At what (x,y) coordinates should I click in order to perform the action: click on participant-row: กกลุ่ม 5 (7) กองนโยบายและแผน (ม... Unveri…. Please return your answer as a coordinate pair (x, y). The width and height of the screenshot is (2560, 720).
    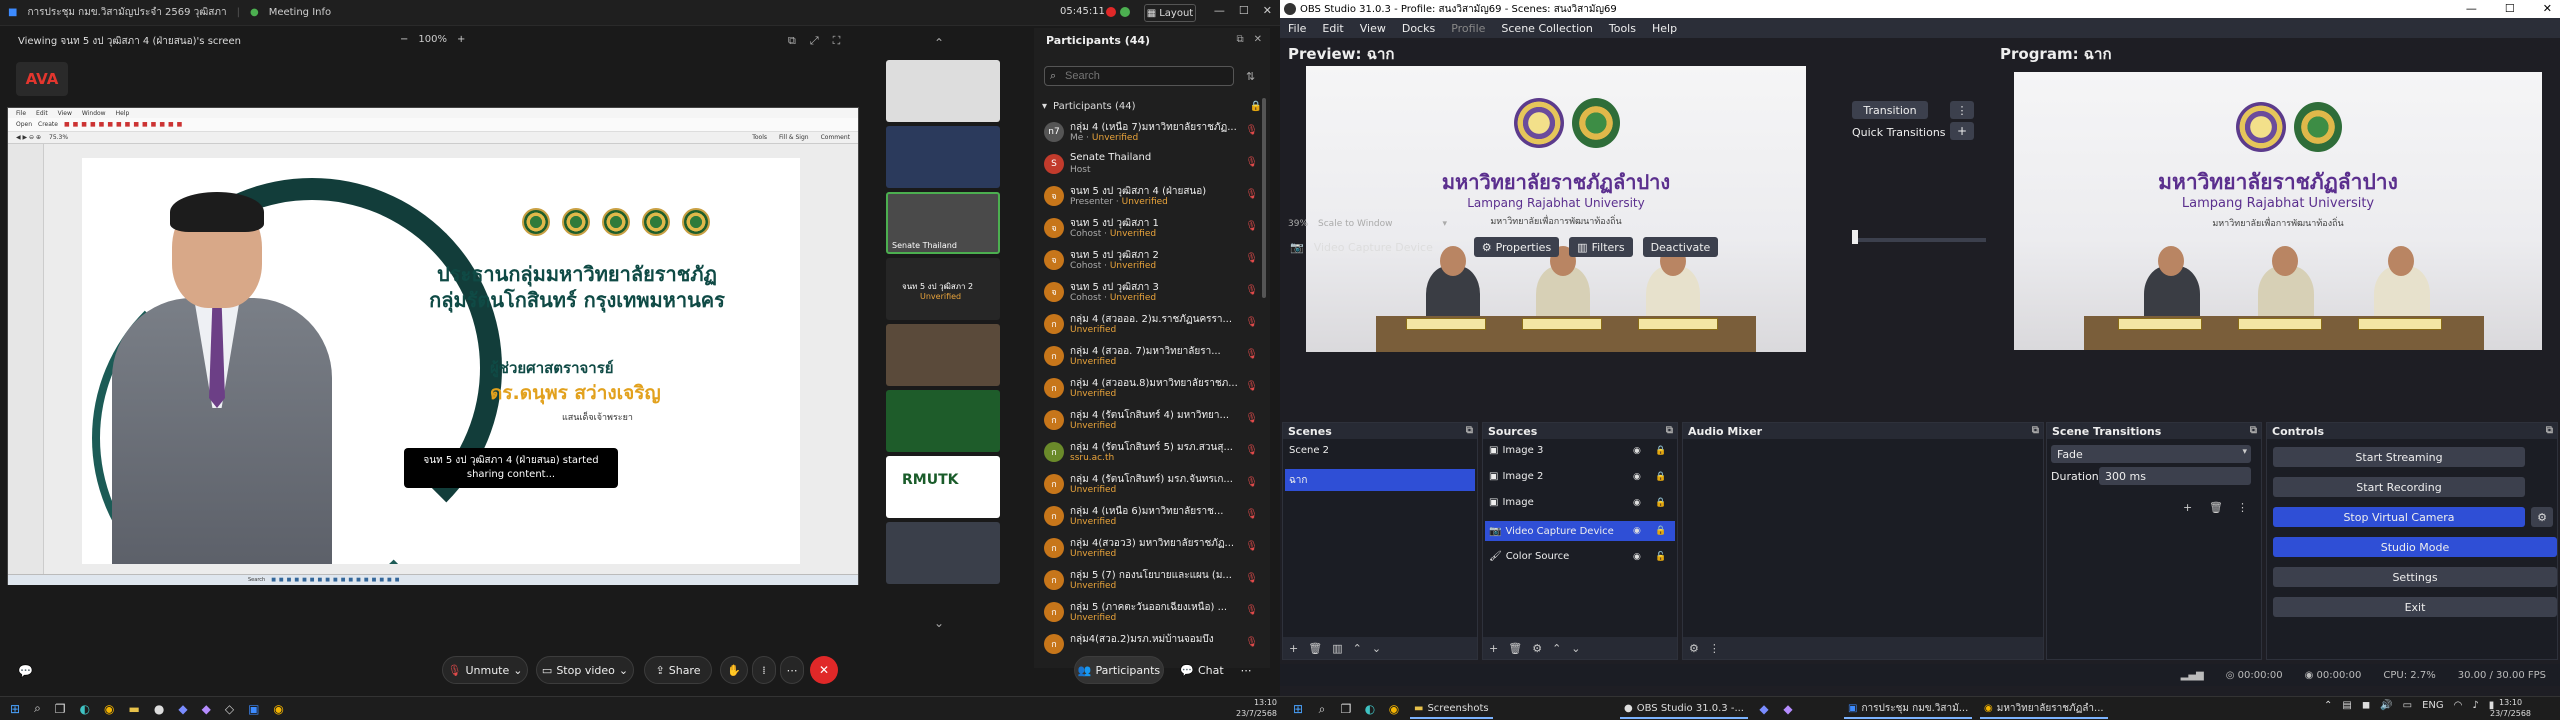
    Looking at the image, I should click on (1152, 580).